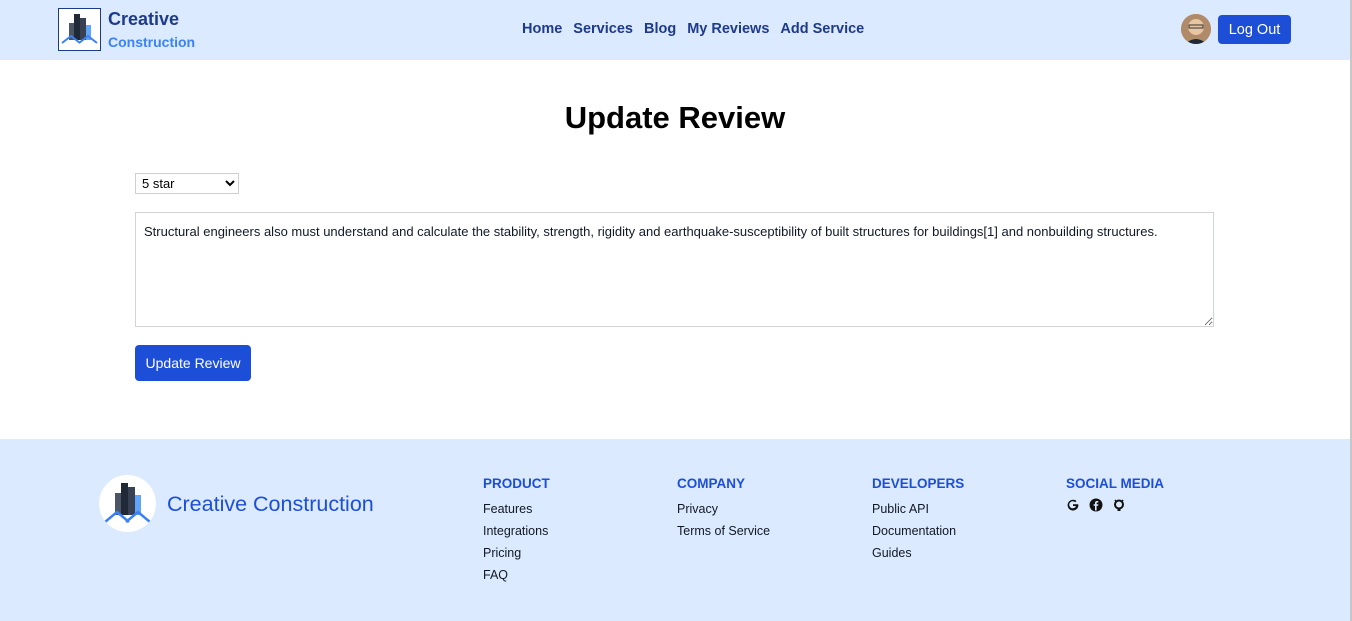  I want to click on logo, so click(79, 29).